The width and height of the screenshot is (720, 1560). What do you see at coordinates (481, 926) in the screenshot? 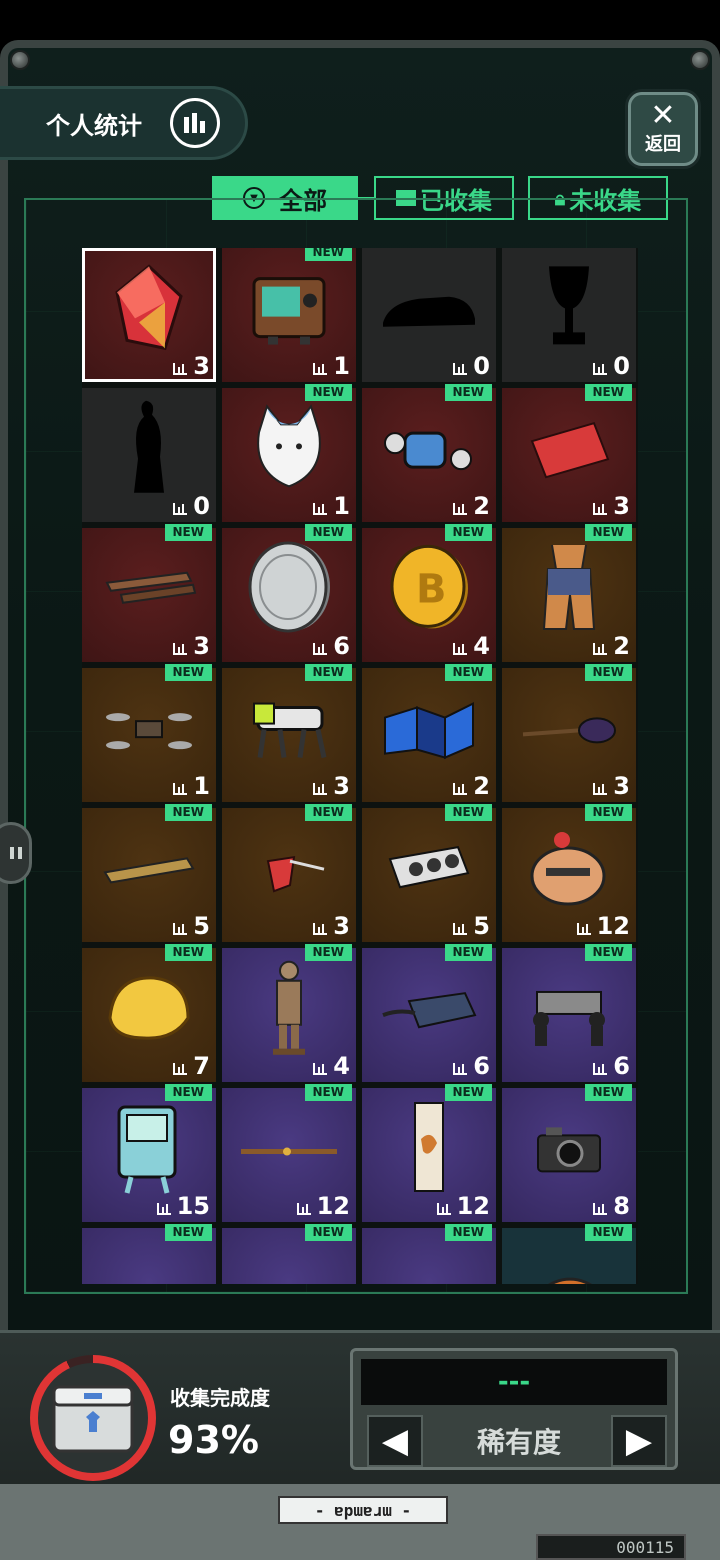
I see `item-count-value: 5` at bounding box center [481, 926].